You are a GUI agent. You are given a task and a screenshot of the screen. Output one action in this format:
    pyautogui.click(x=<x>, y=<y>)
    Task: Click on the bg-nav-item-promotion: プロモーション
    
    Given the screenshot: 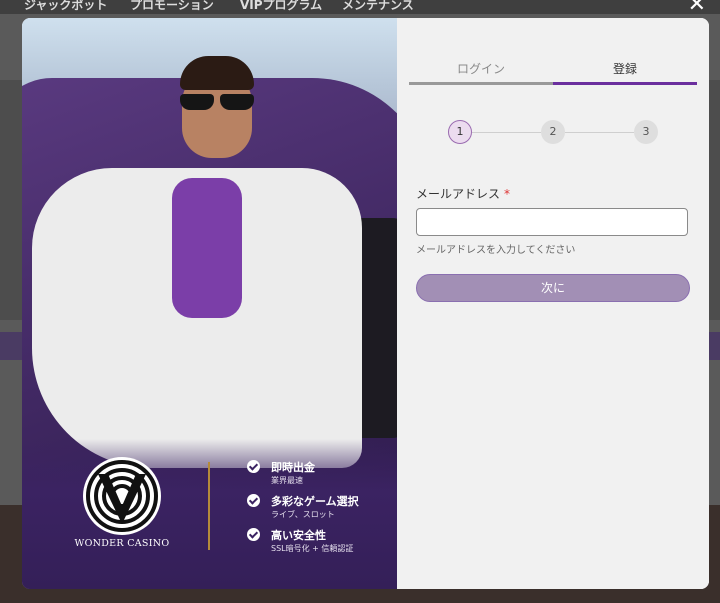 What is the action you would take?
    pyautogui.click(x=172, y=6)
    